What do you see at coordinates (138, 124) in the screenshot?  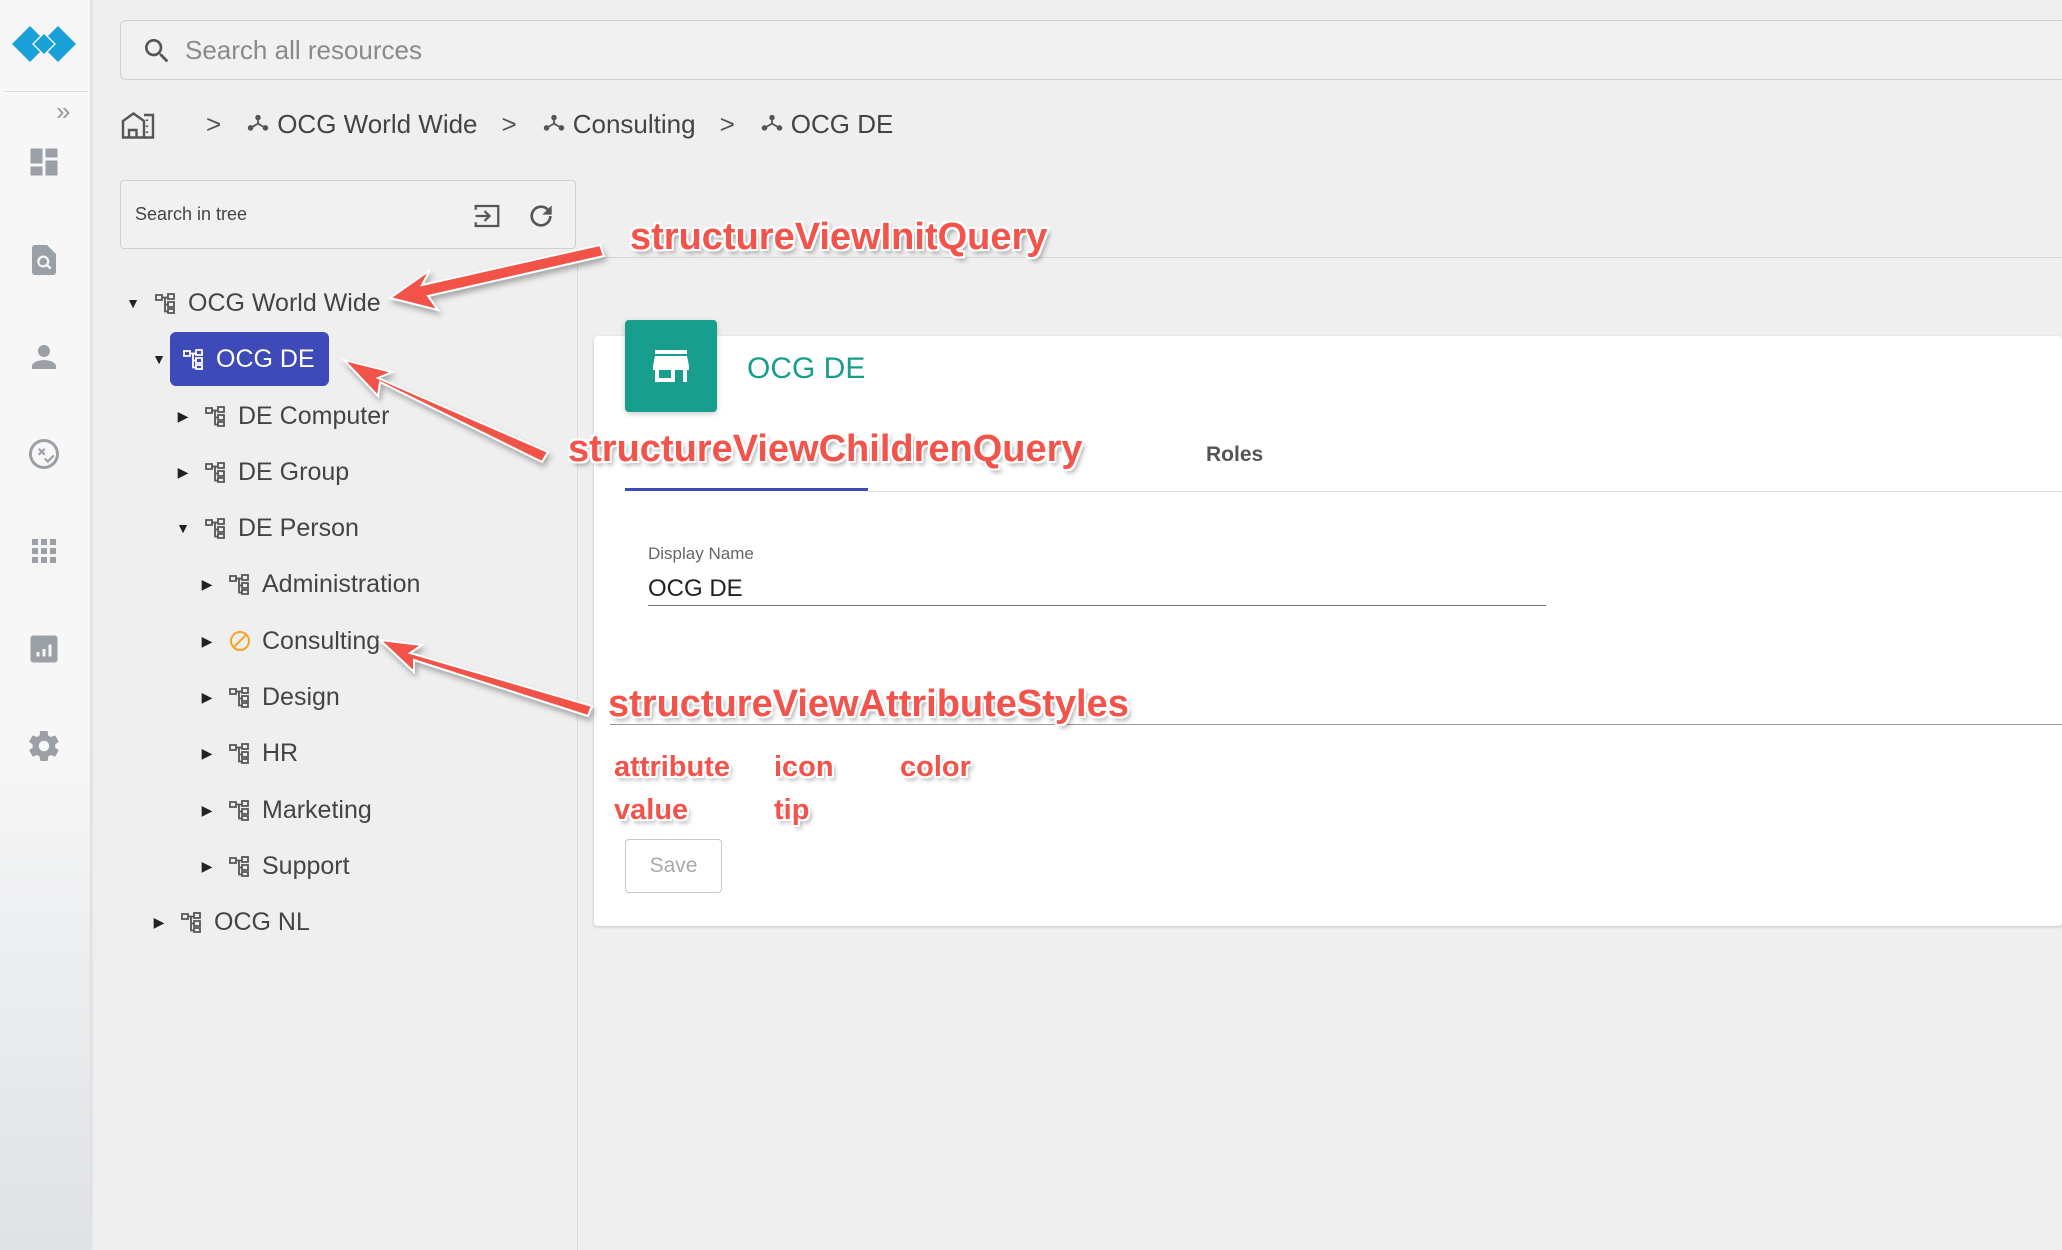 I see `home-building-icon` at bounding box center [138, 124].